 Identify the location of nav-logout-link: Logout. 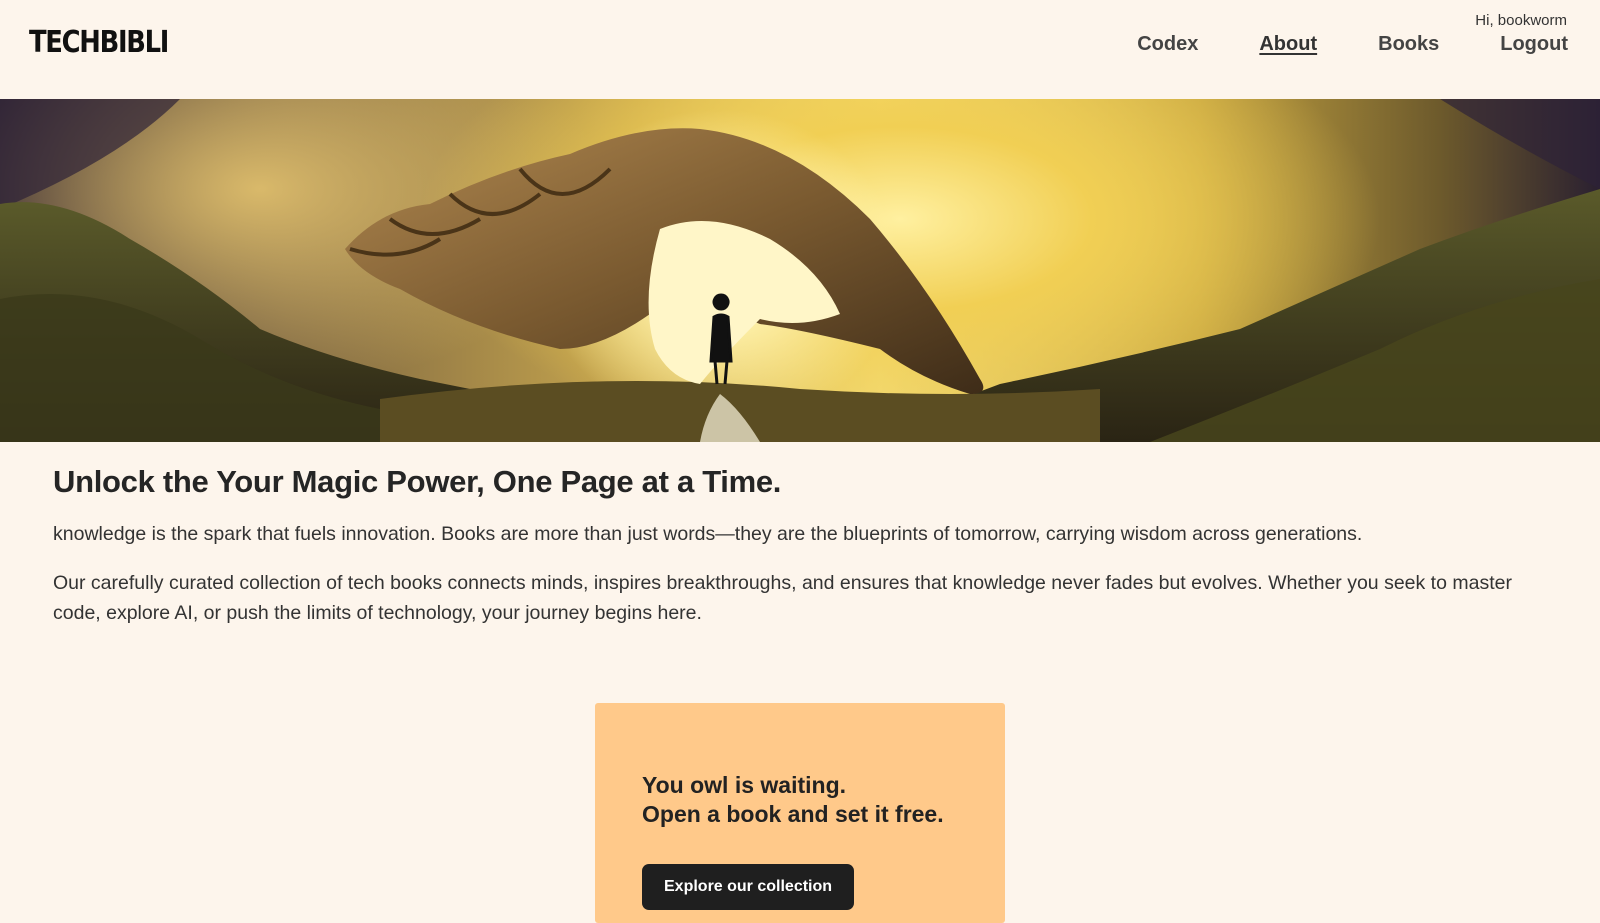
(1534, 44).